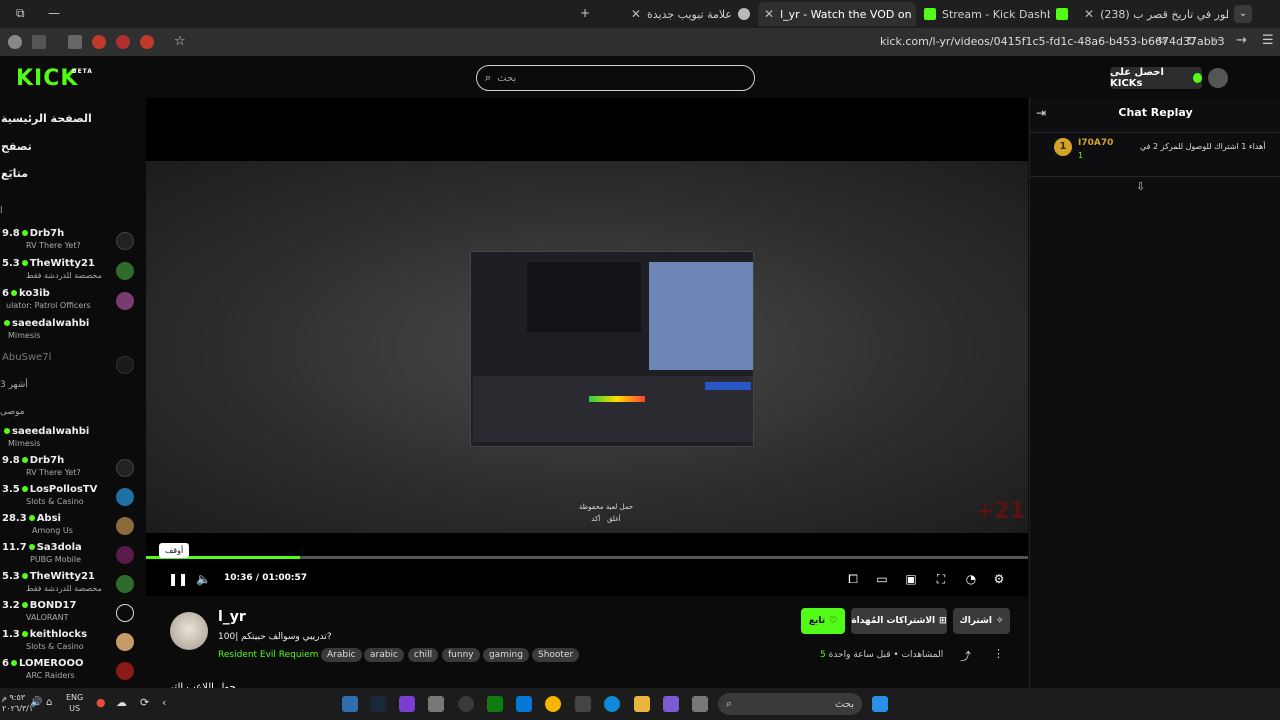 The height and width of the screenshot is (720, 1280). I want to click on forward-icon: ←, so click(1217, 40).